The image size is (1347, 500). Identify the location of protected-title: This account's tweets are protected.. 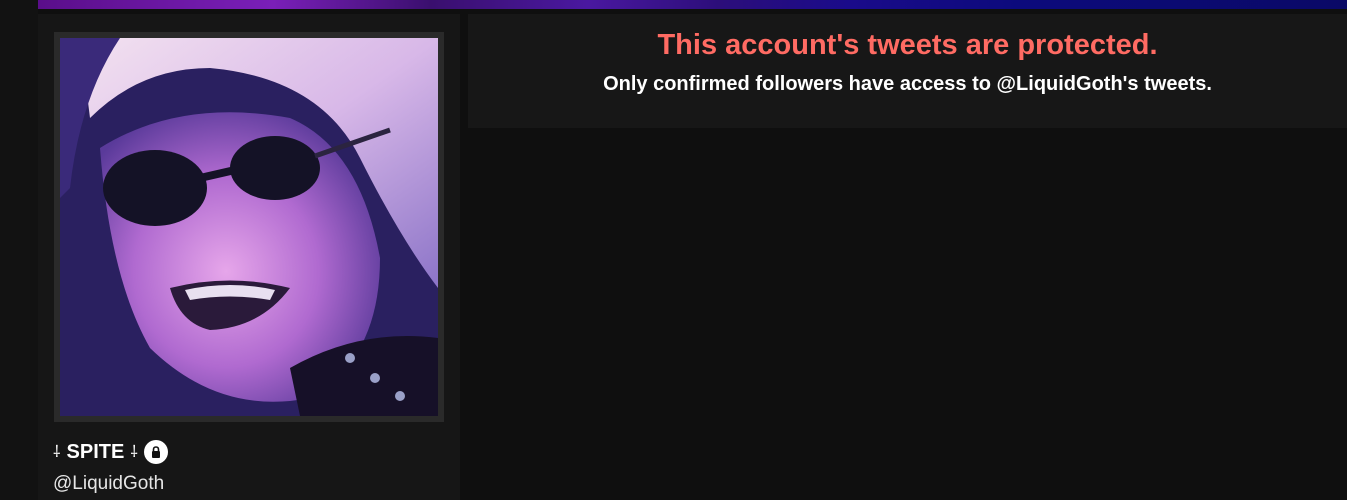
(907, 45).